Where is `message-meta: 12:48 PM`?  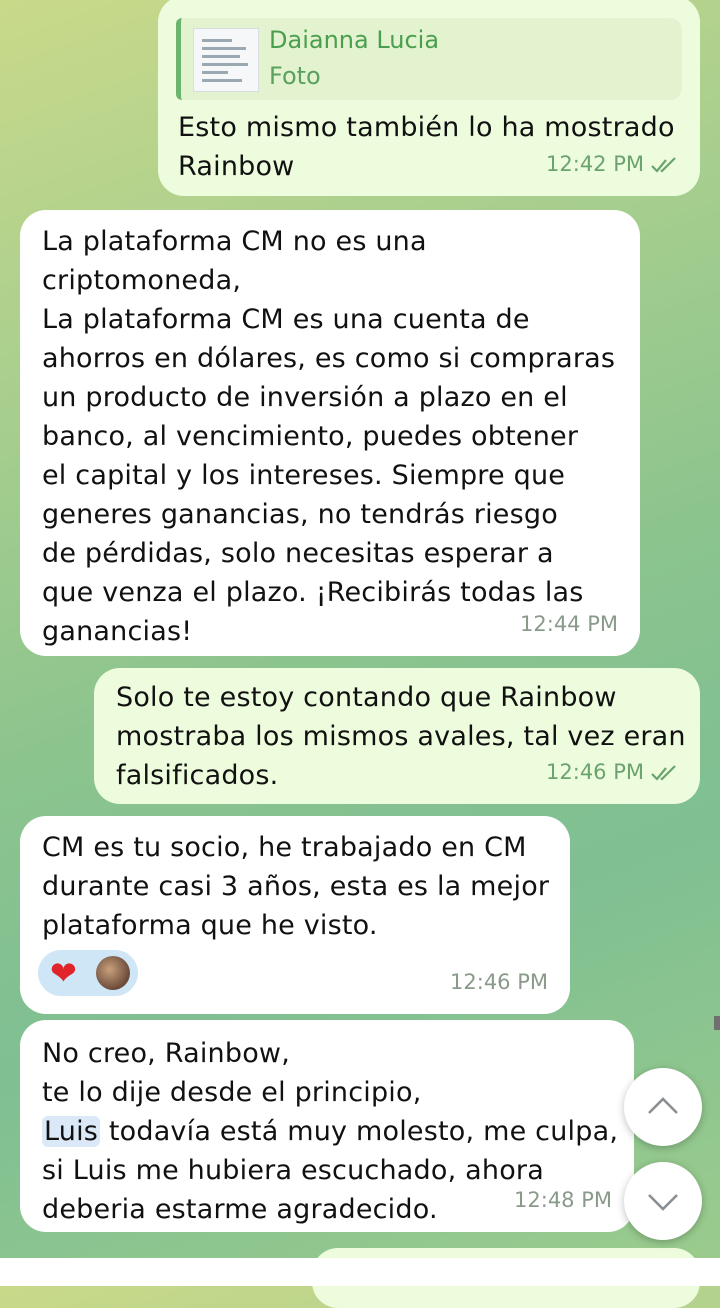 message-meta: 12:48 PM is located at coordinates (563, 1200).